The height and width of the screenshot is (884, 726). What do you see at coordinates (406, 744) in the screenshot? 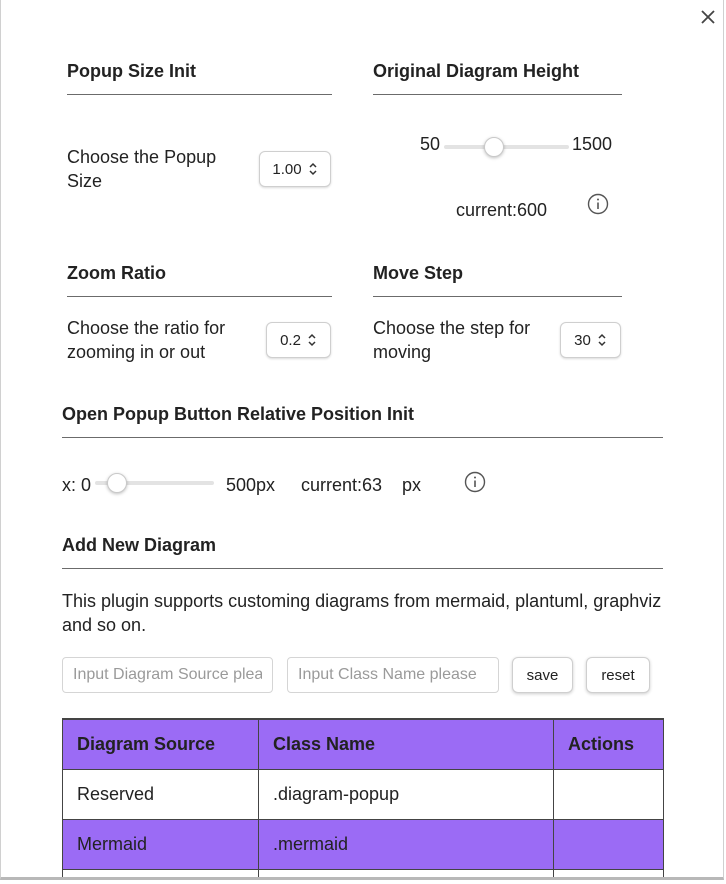
I see `column-header-class: Class Name` at bounding box center [406, 744].